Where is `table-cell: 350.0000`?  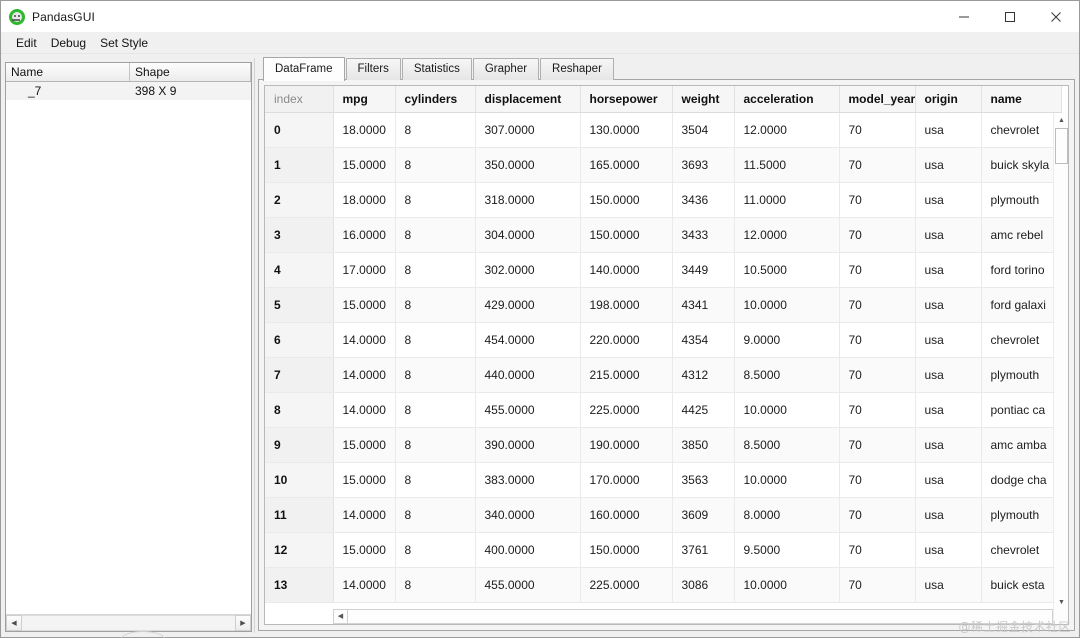
table-cell: 350.0000 is located at coordinates (528, 165).